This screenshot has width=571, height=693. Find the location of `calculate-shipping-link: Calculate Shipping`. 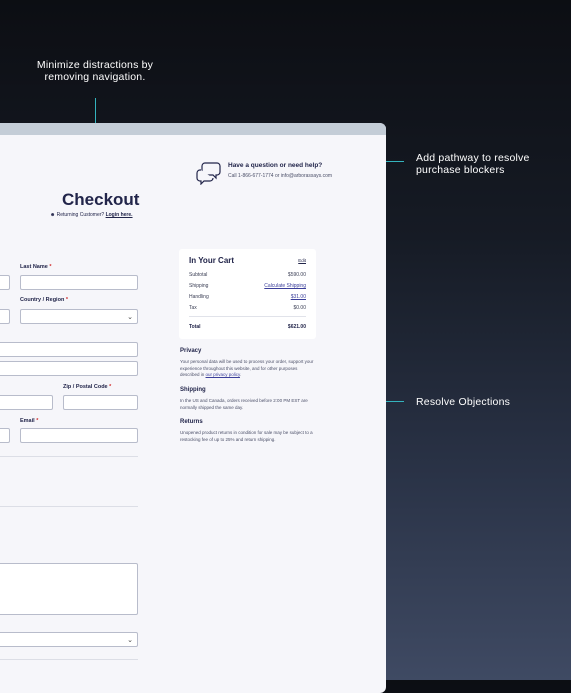

calculate-shipping-link: Calculate Shipping is located at coordinates (285, 286).